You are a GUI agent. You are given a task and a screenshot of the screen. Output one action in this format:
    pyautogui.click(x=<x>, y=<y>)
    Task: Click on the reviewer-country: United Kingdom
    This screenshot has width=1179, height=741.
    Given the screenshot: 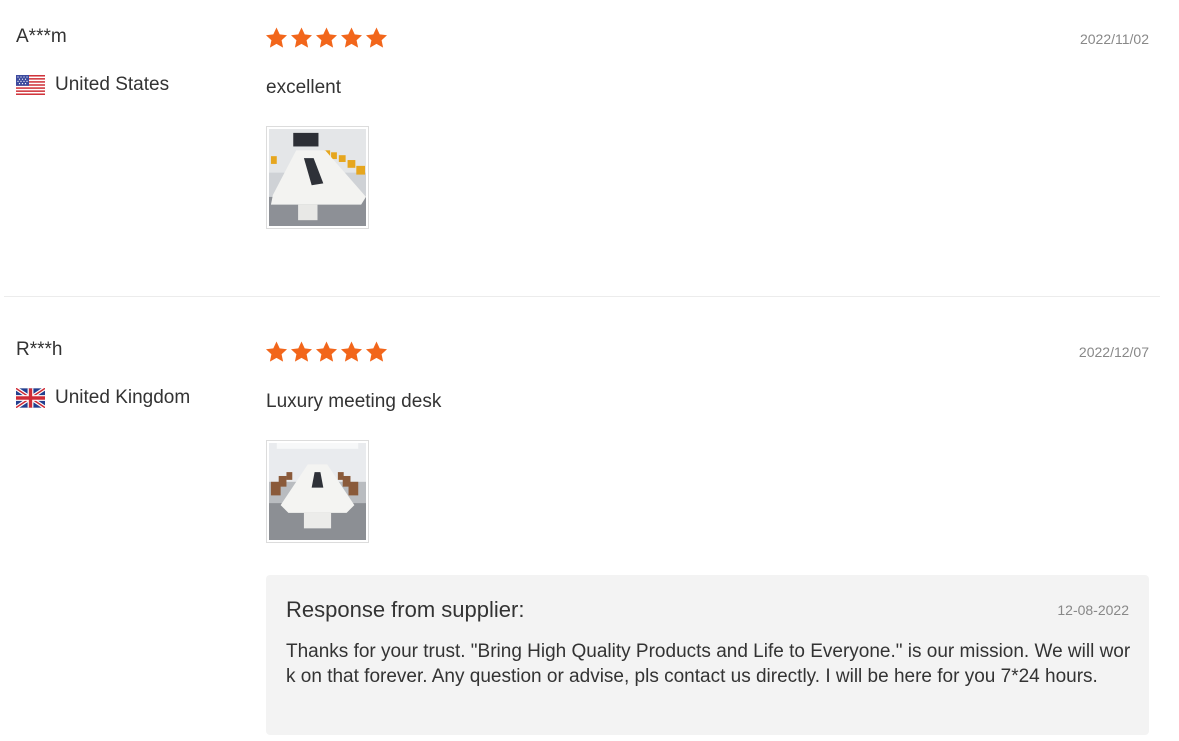 What is the action you would take?
    pyautogui.click(x=103, y=398)
    